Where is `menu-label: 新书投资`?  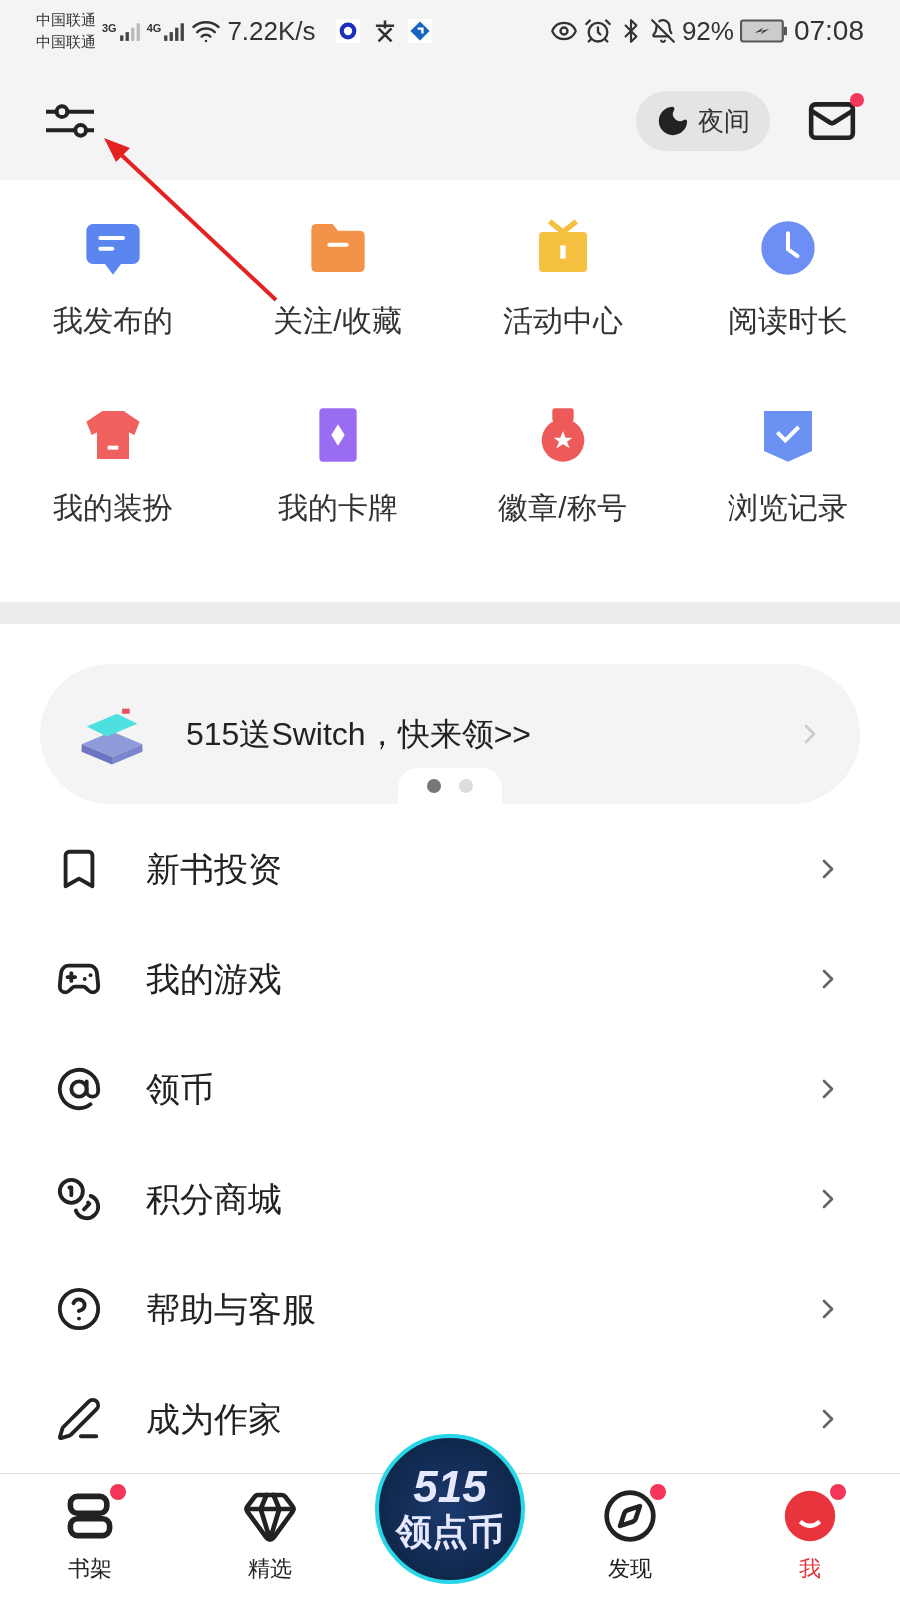 menu-label: 新书投资 is located at coordinates (214, 869).